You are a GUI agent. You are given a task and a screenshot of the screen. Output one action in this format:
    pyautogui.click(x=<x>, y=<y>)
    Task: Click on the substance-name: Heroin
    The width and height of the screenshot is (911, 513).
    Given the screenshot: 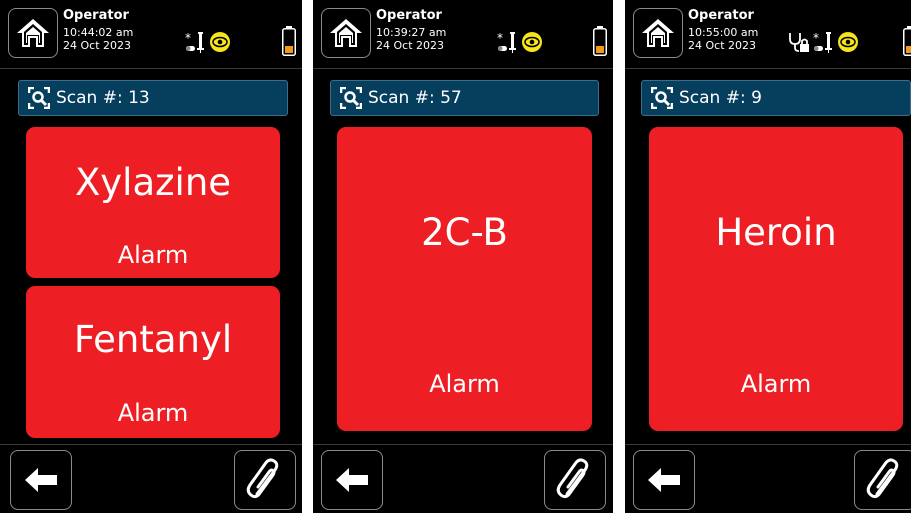 What is the action you would take?
    pyautogui.click(x=776, y=232)
    